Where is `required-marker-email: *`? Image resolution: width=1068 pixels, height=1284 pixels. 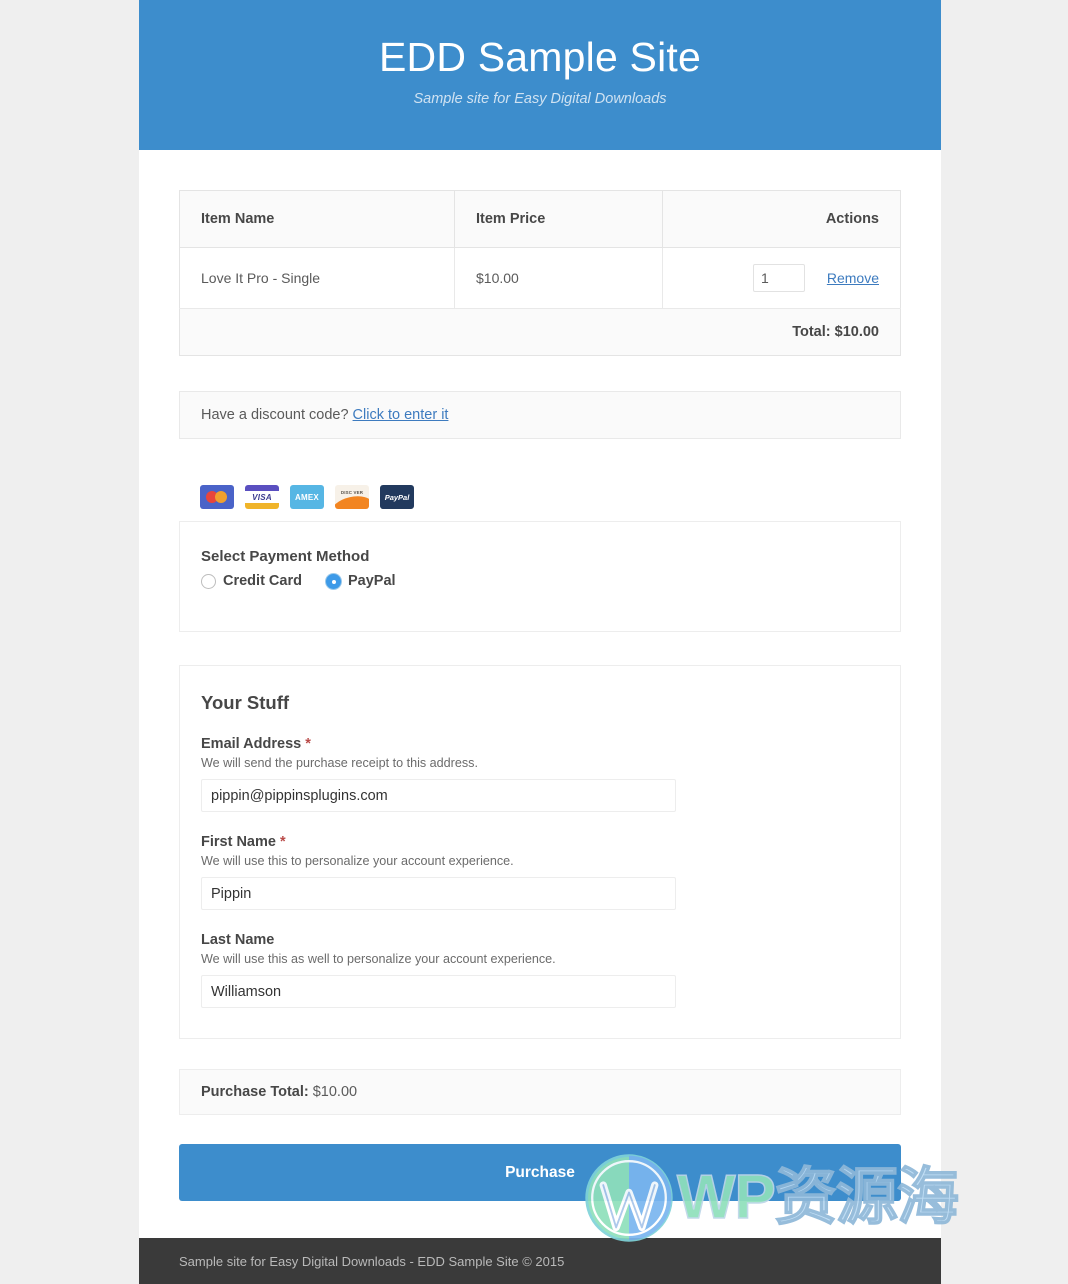
required-marker-email: * is located at coordinates (308, 744).